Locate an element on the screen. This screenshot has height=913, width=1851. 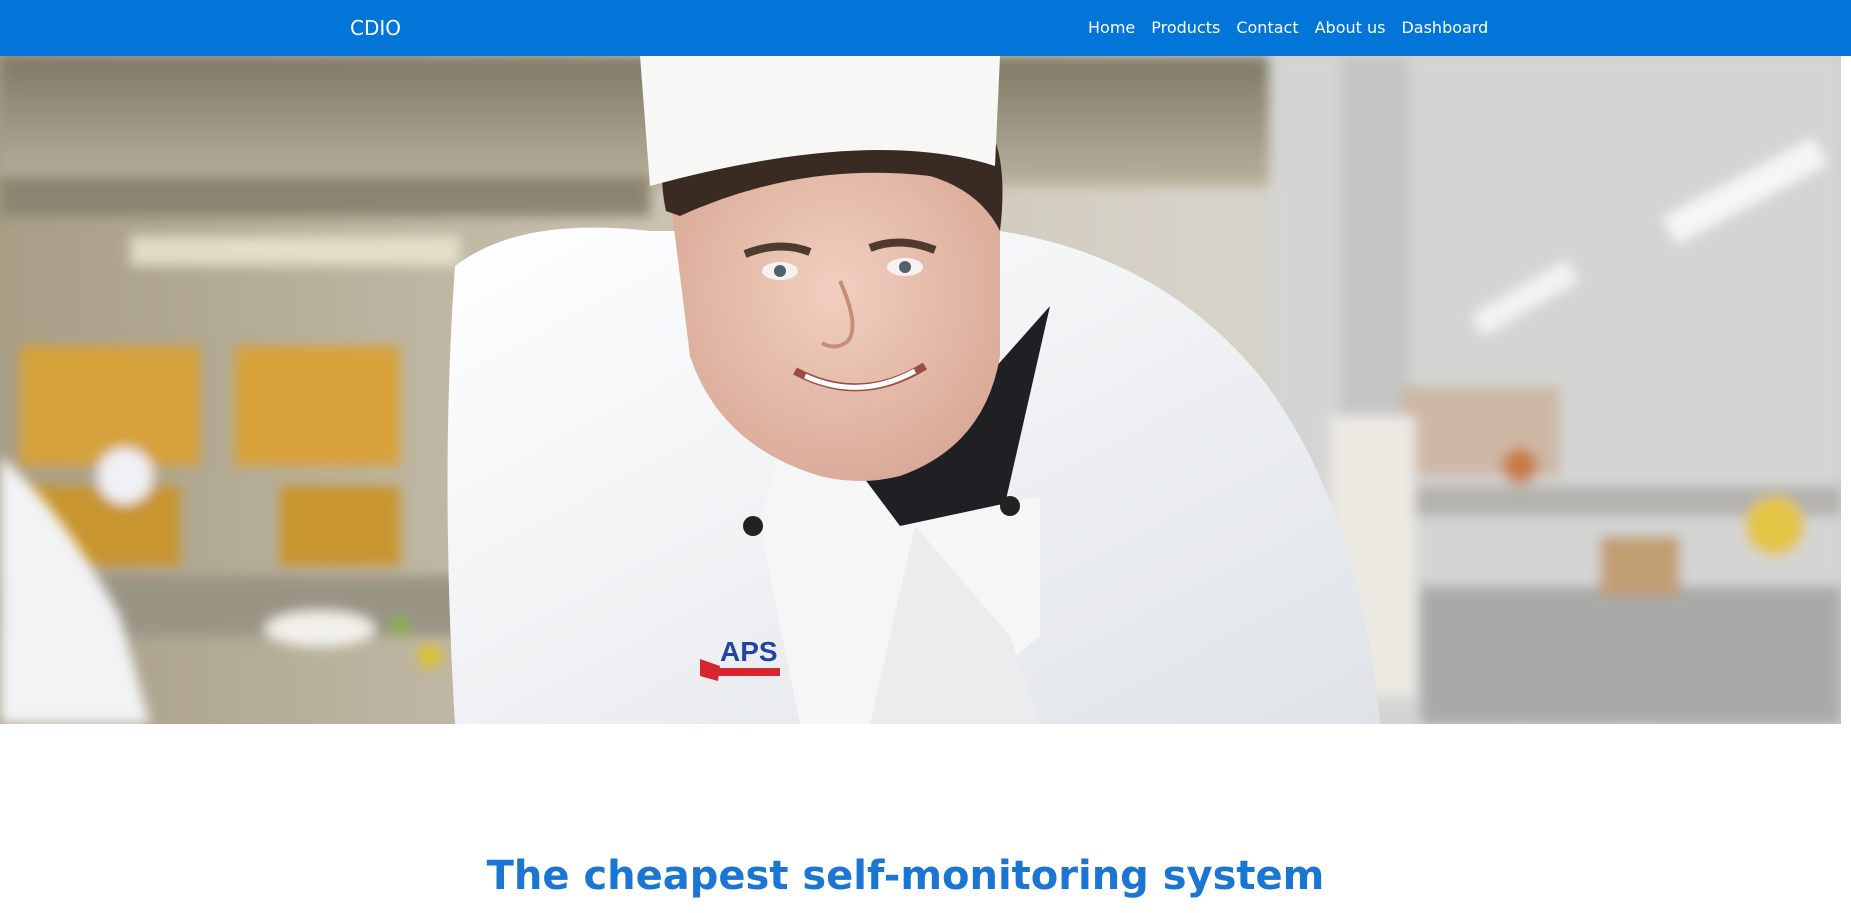
svg-text: APS is located at coordinates (749, 651).